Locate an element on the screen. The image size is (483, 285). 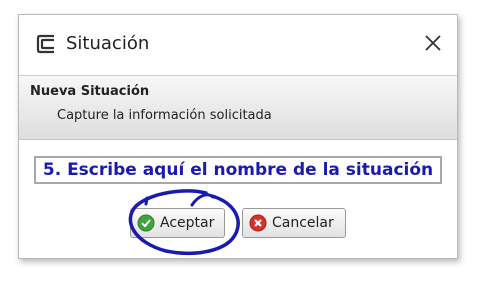
cancel-button-label: Cancelar is located at coordinates (303, 223).